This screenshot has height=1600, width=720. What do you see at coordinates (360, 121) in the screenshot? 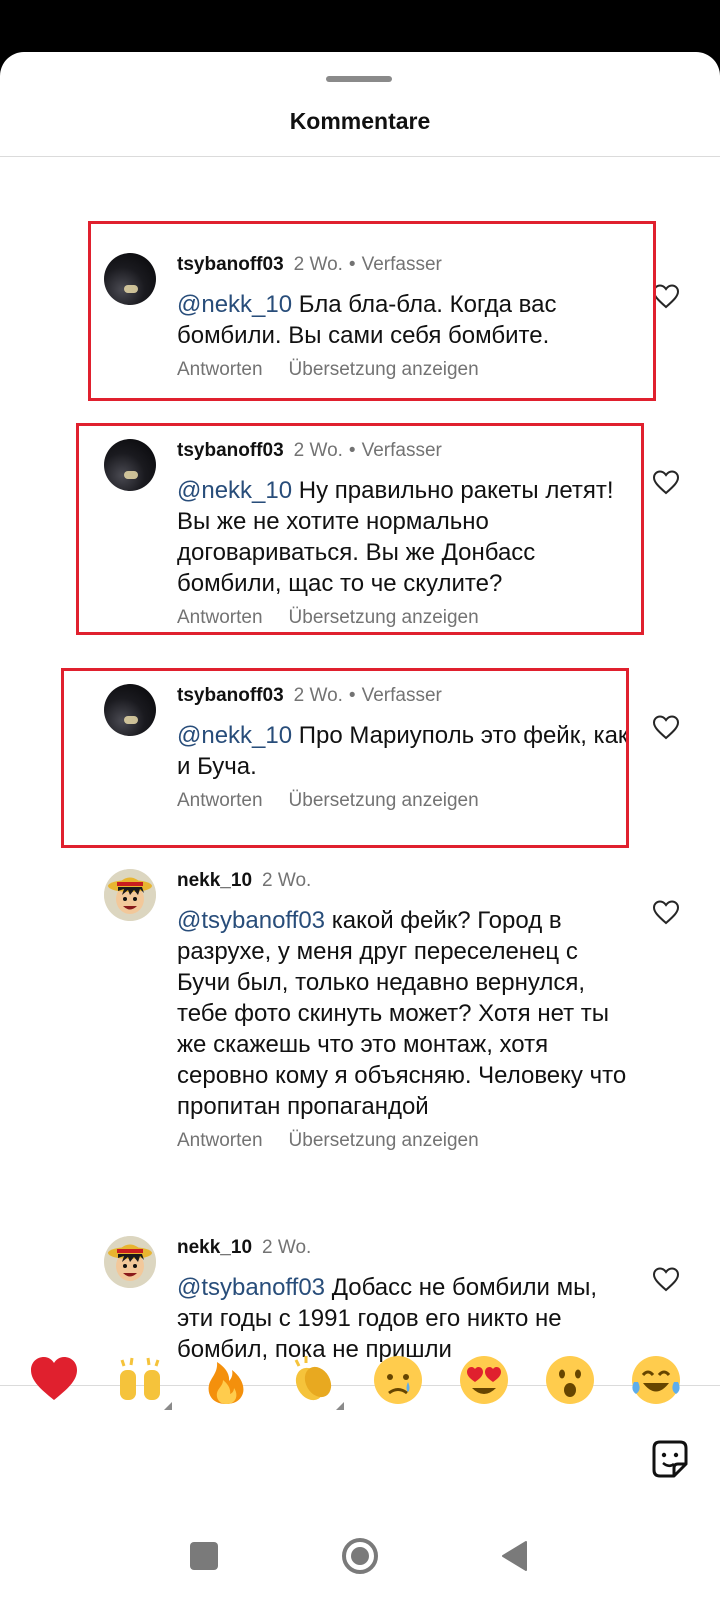
I see `sheet-title: Kommentare` at bounding box center [360, 121].